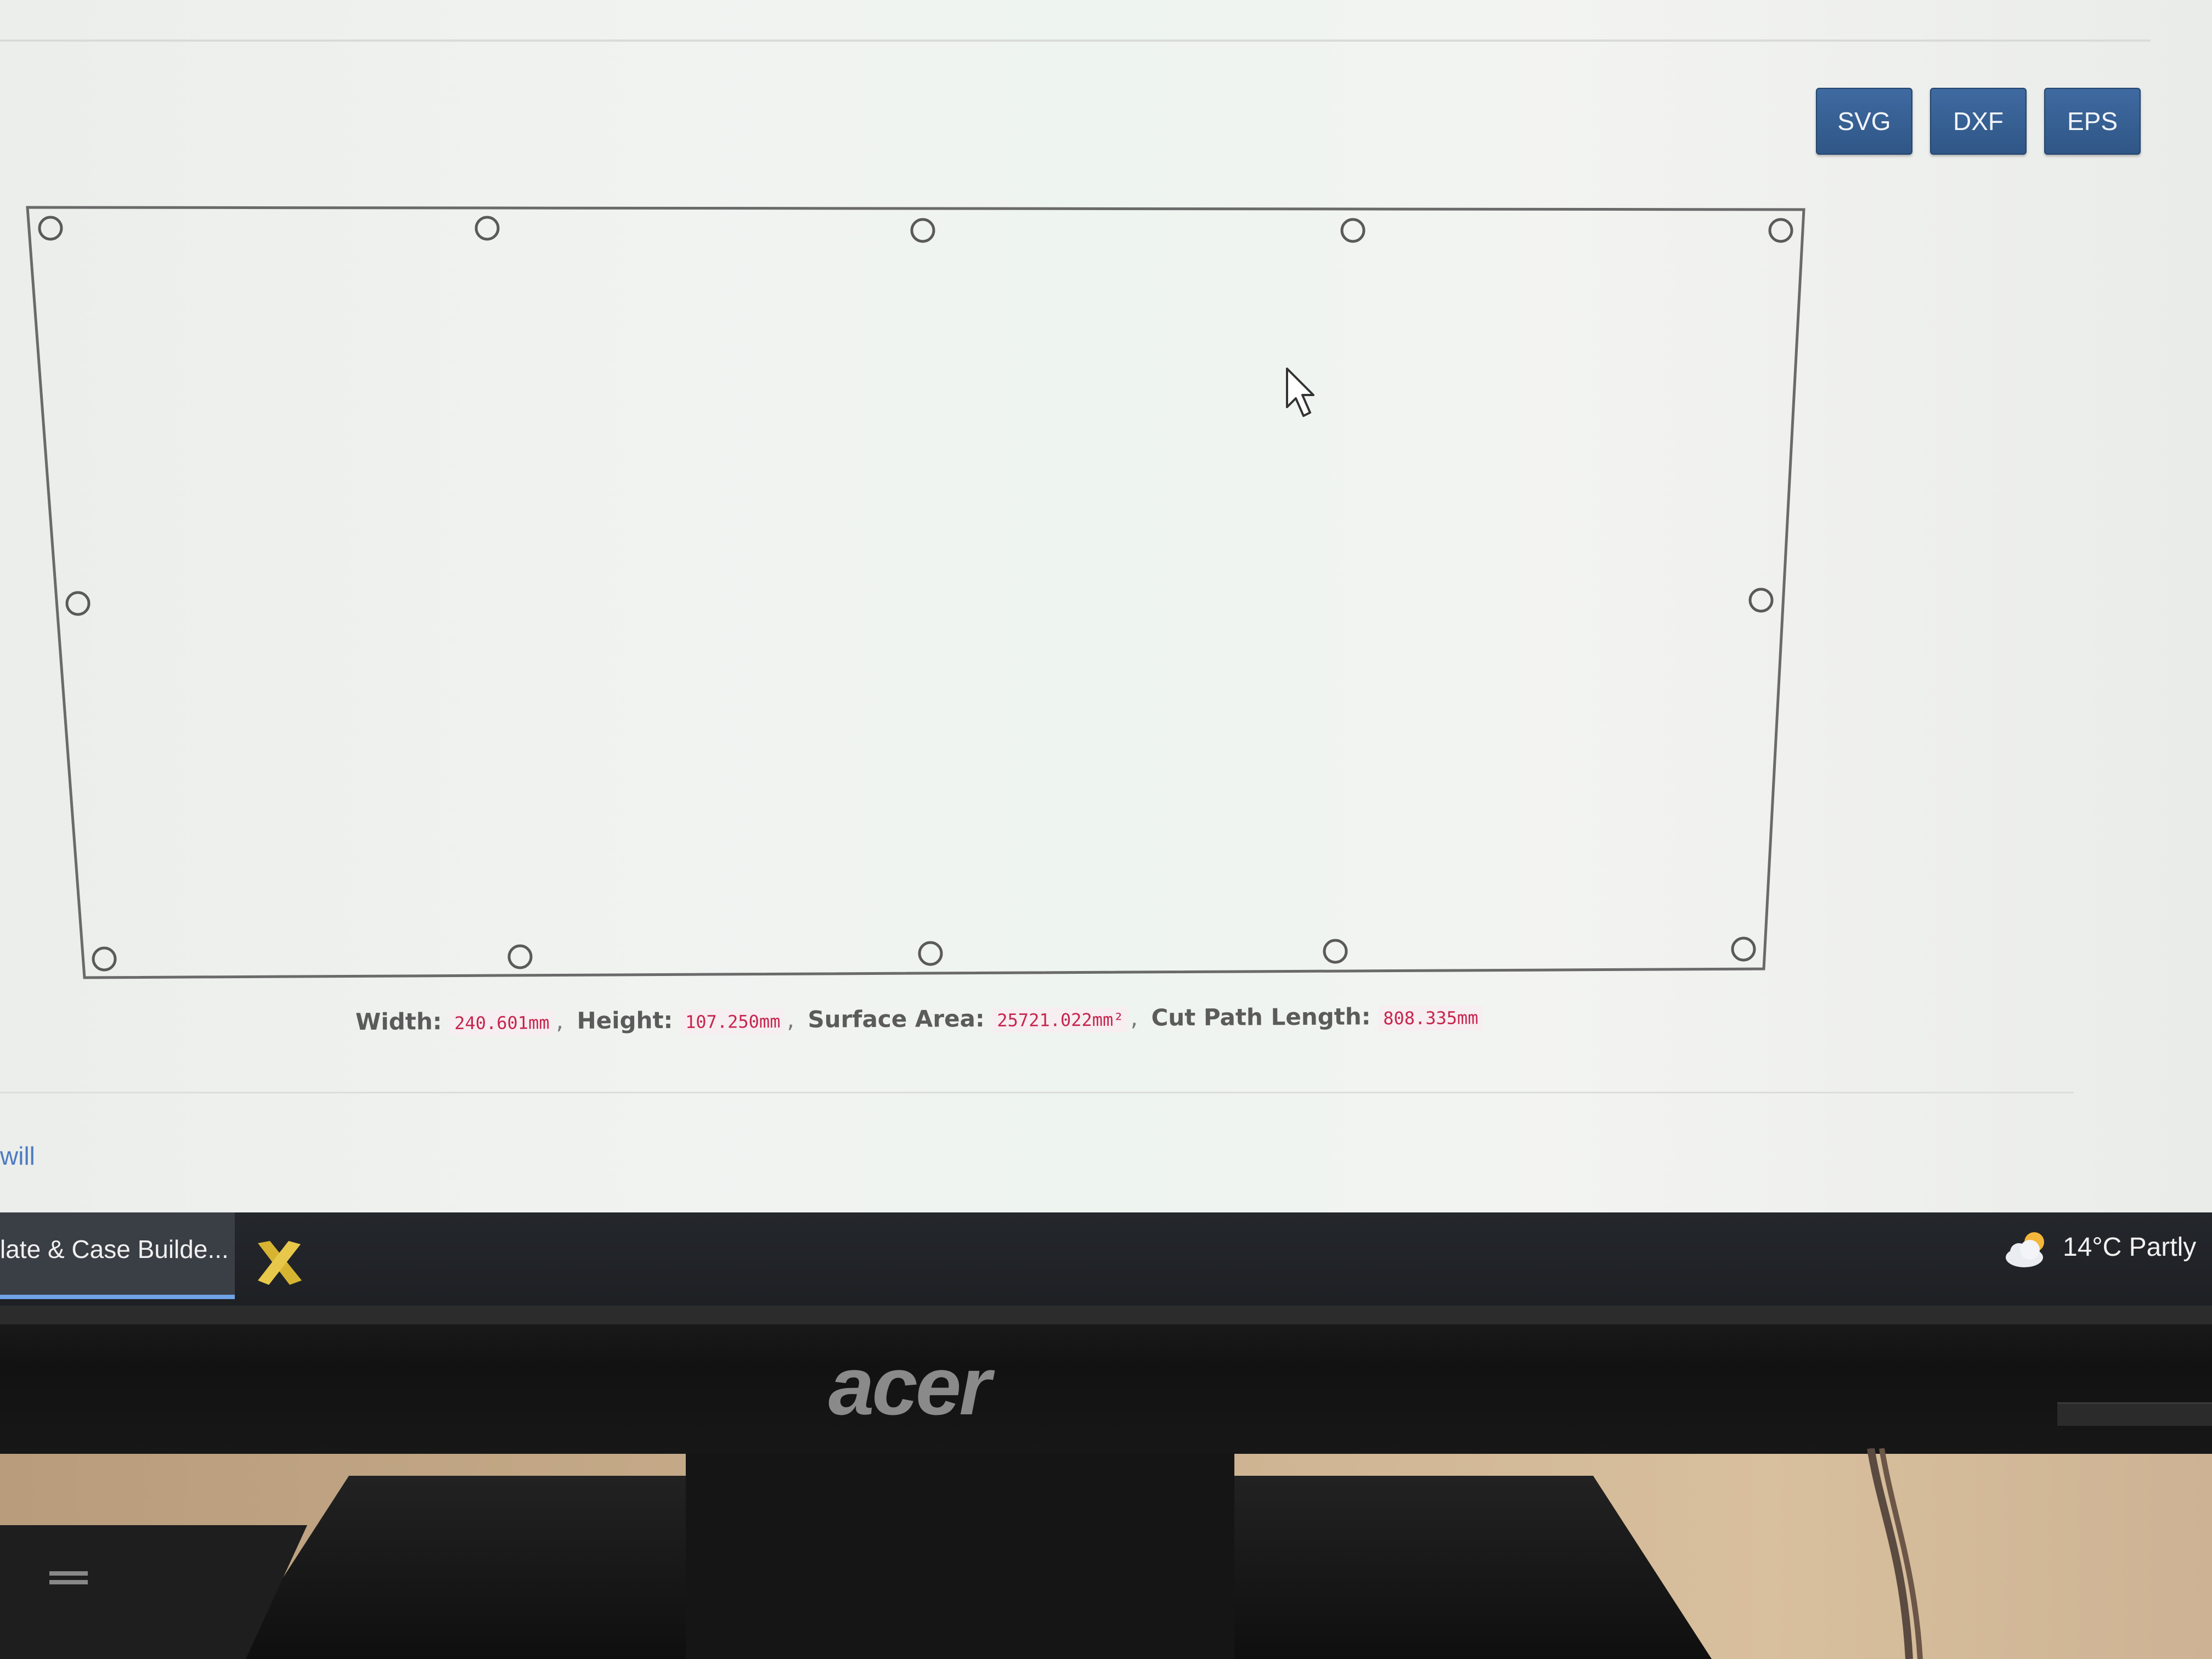  Describe the element at coordinates (2092, 1248) in the screenshot. I see `weather-temp: 14°C` at that location.